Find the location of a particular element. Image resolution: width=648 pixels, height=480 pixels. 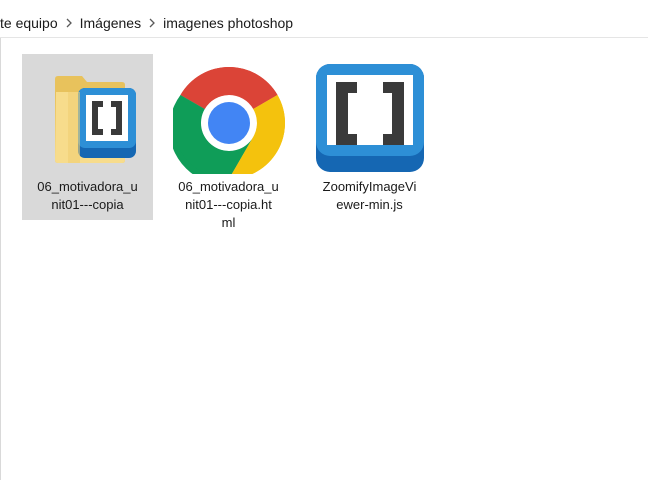

file-name-line: ml is located at coordinates (228, 222).